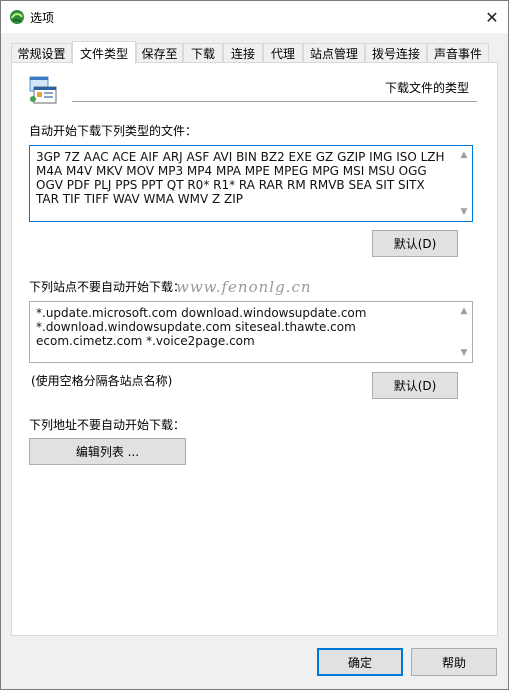 The image size is (509, 690). I want to click on excluded-sites-hint: (使用空格分隔各站点名称), so click(102, 381).